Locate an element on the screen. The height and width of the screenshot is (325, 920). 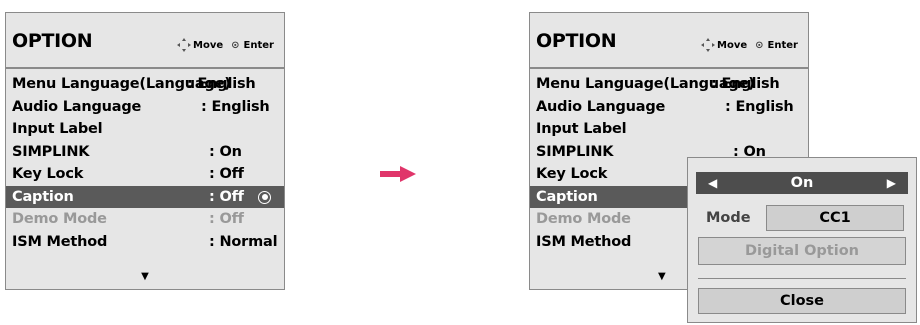
caption-selector: ◀ On ▶ is located at coordinates (802, 183).